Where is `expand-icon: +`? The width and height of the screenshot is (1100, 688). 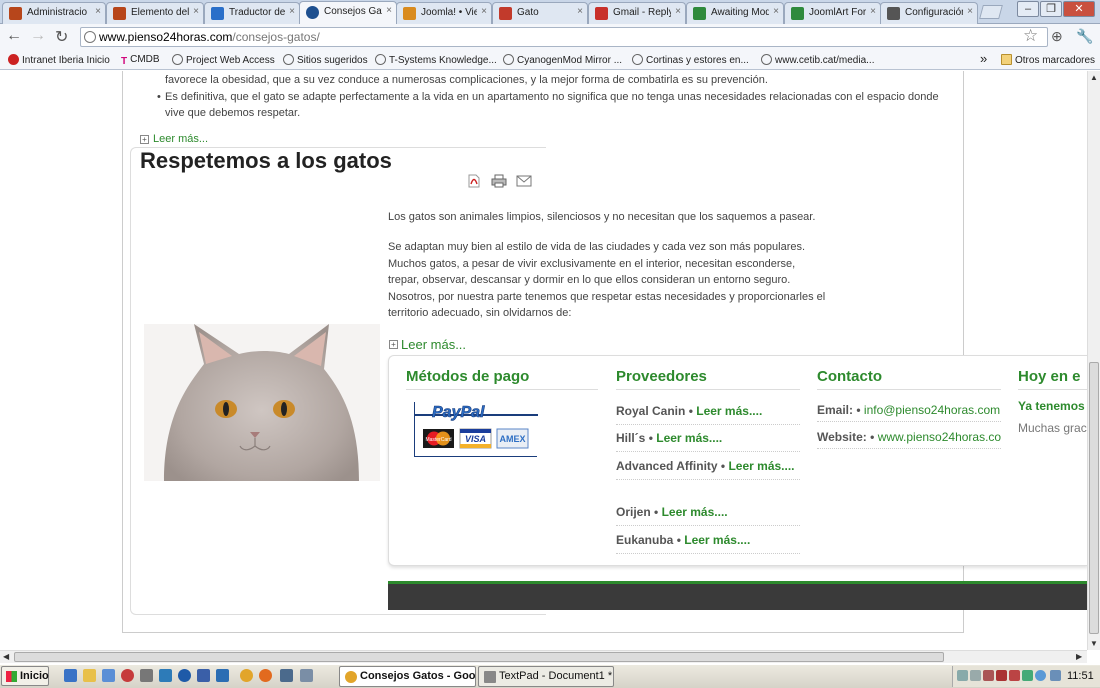
expand-icon: + is located at coordinates (393, 344).